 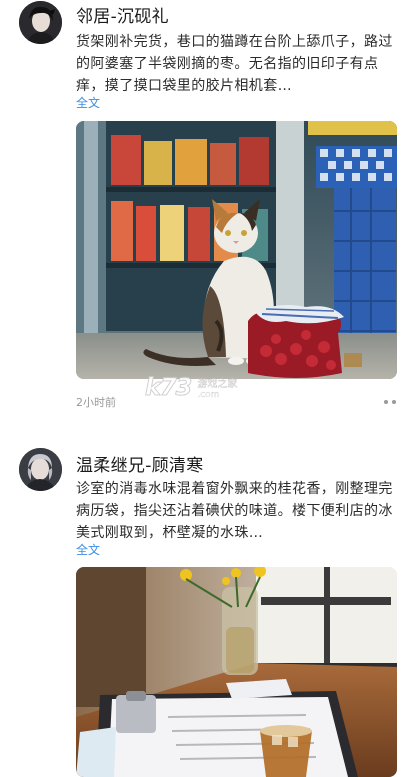 I want to click on more-options-icon, so click(x=392, y=402).